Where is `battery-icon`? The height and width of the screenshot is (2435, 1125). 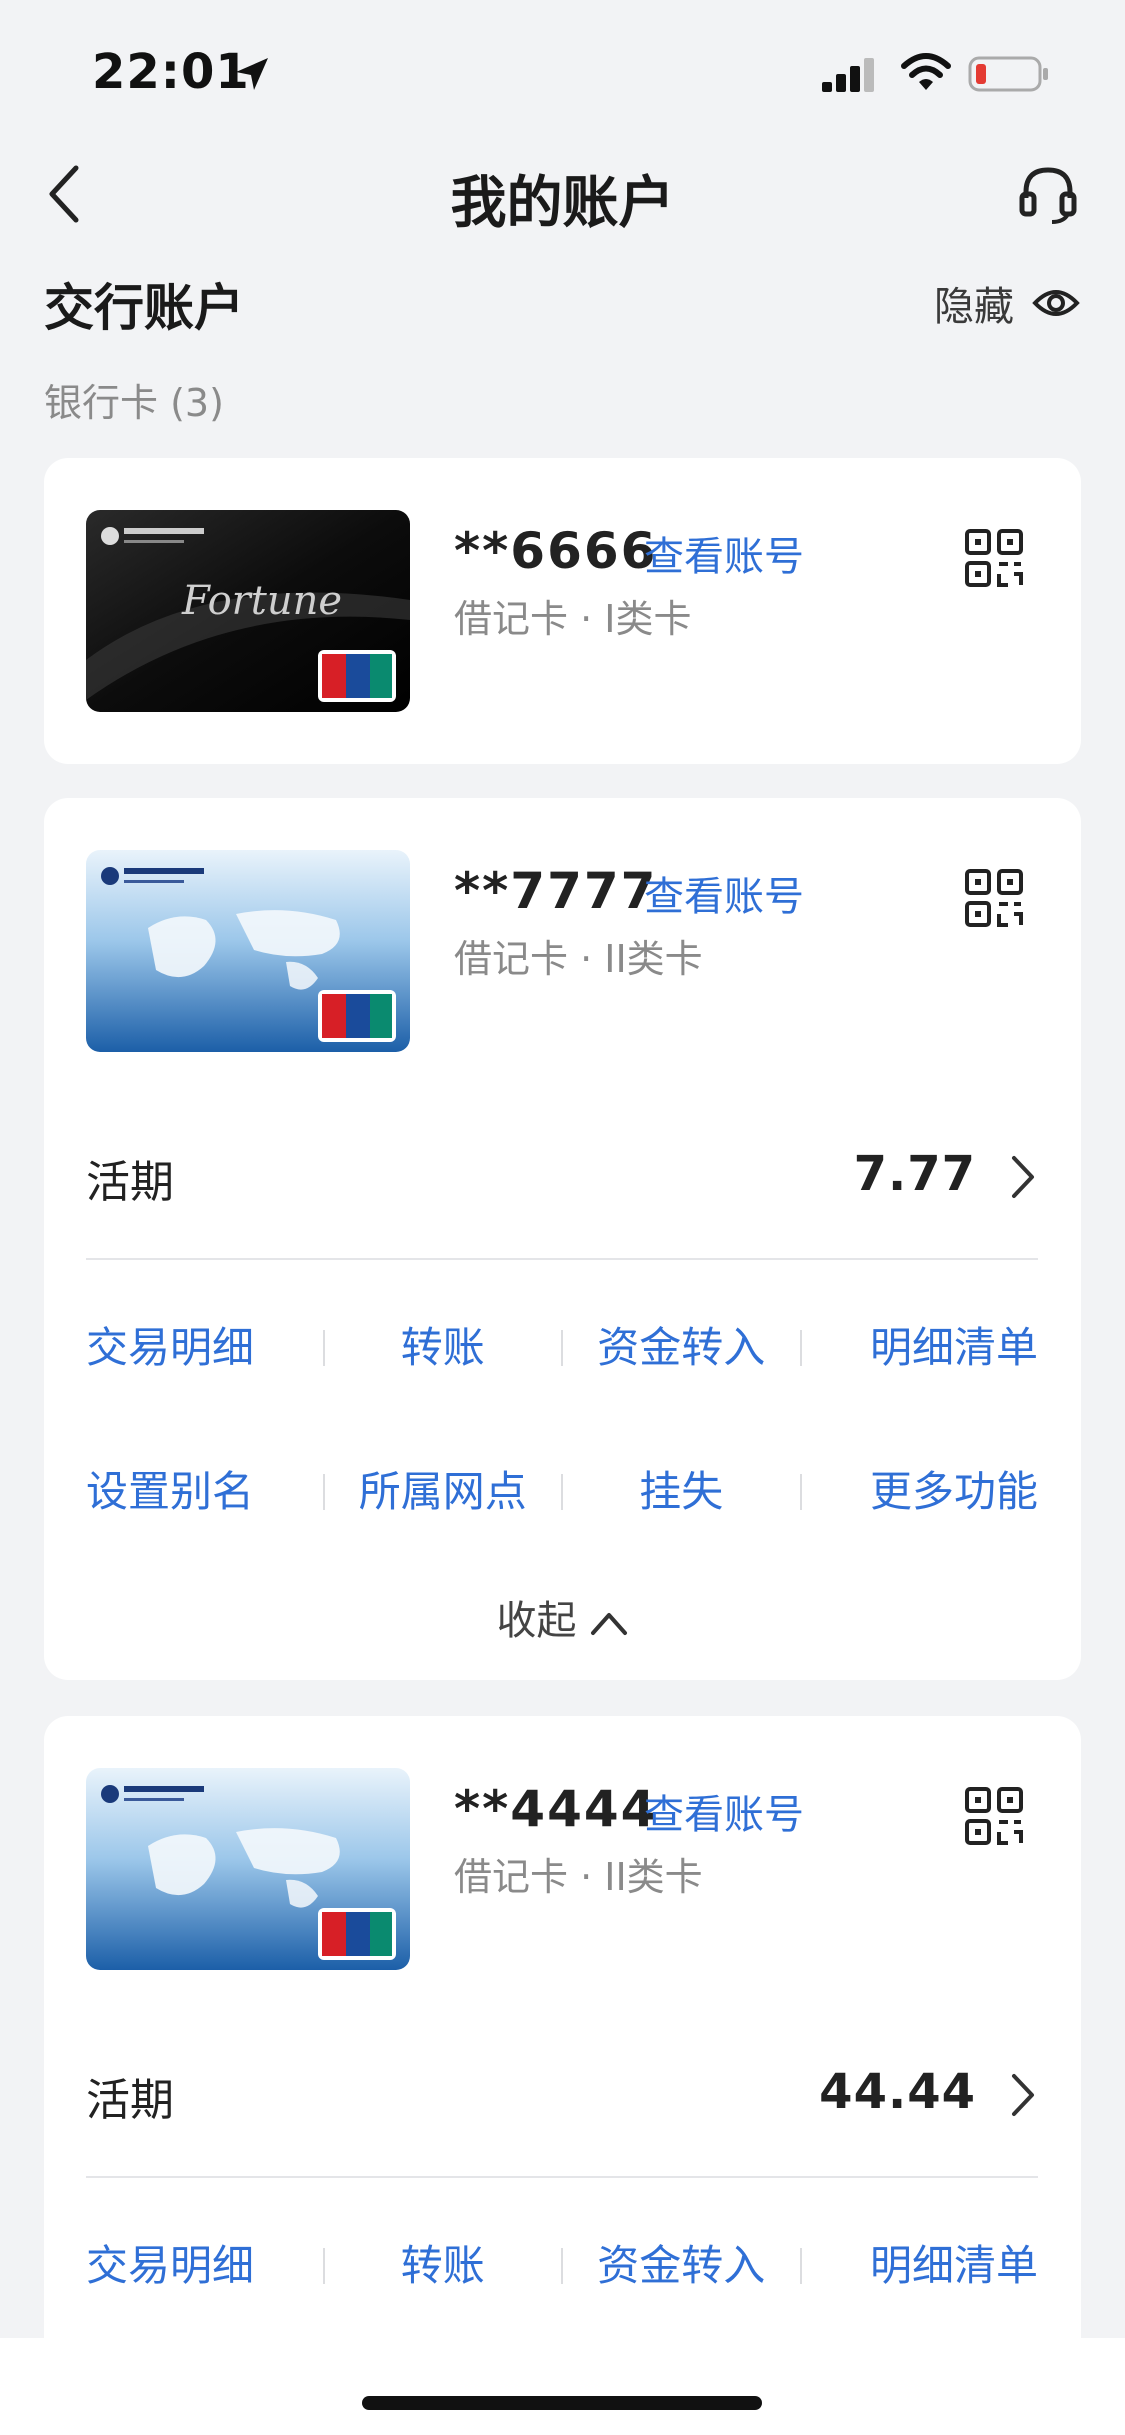
battery-icon is located at coordinates (1008, 74).